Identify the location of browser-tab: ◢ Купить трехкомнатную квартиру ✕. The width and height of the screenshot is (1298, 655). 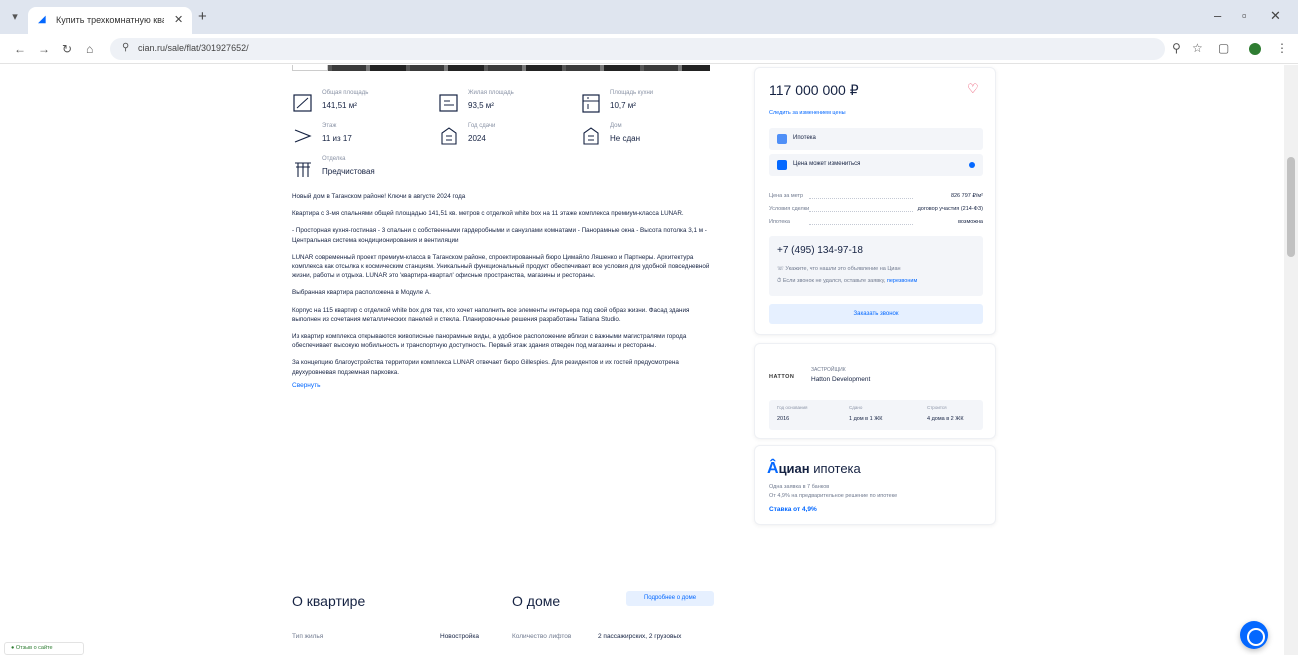
(110, 20).